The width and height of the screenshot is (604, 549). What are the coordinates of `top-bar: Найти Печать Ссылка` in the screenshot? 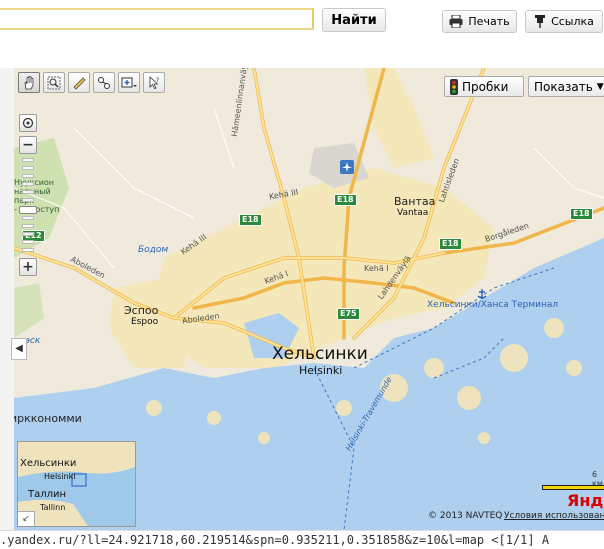 It's located at (302, 34).